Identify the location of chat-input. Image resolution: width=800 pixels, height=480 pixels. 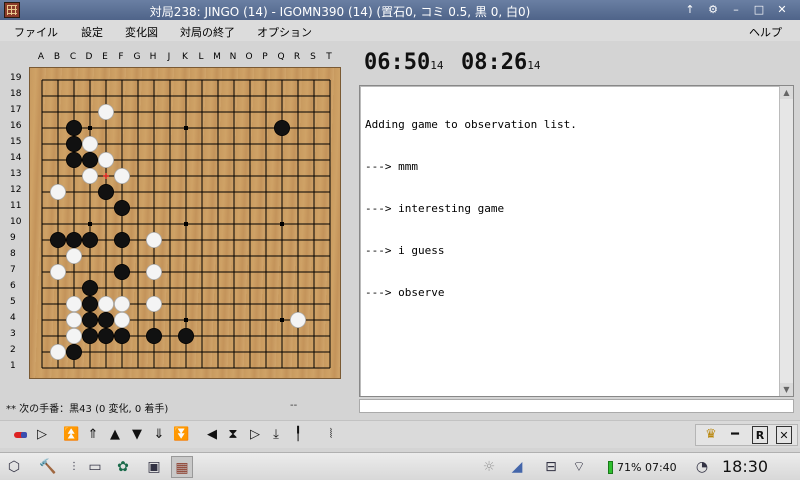
(576, 406).